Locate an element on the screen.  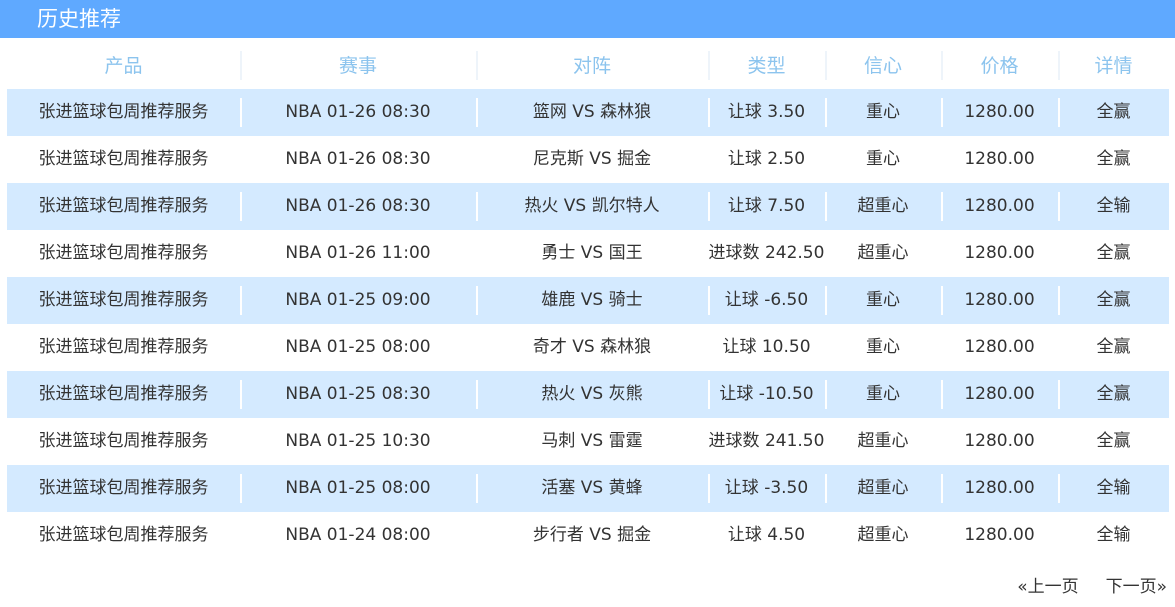
cell-matchup: 篮网 VS 森林狼 is located at coordinates (592, 112).